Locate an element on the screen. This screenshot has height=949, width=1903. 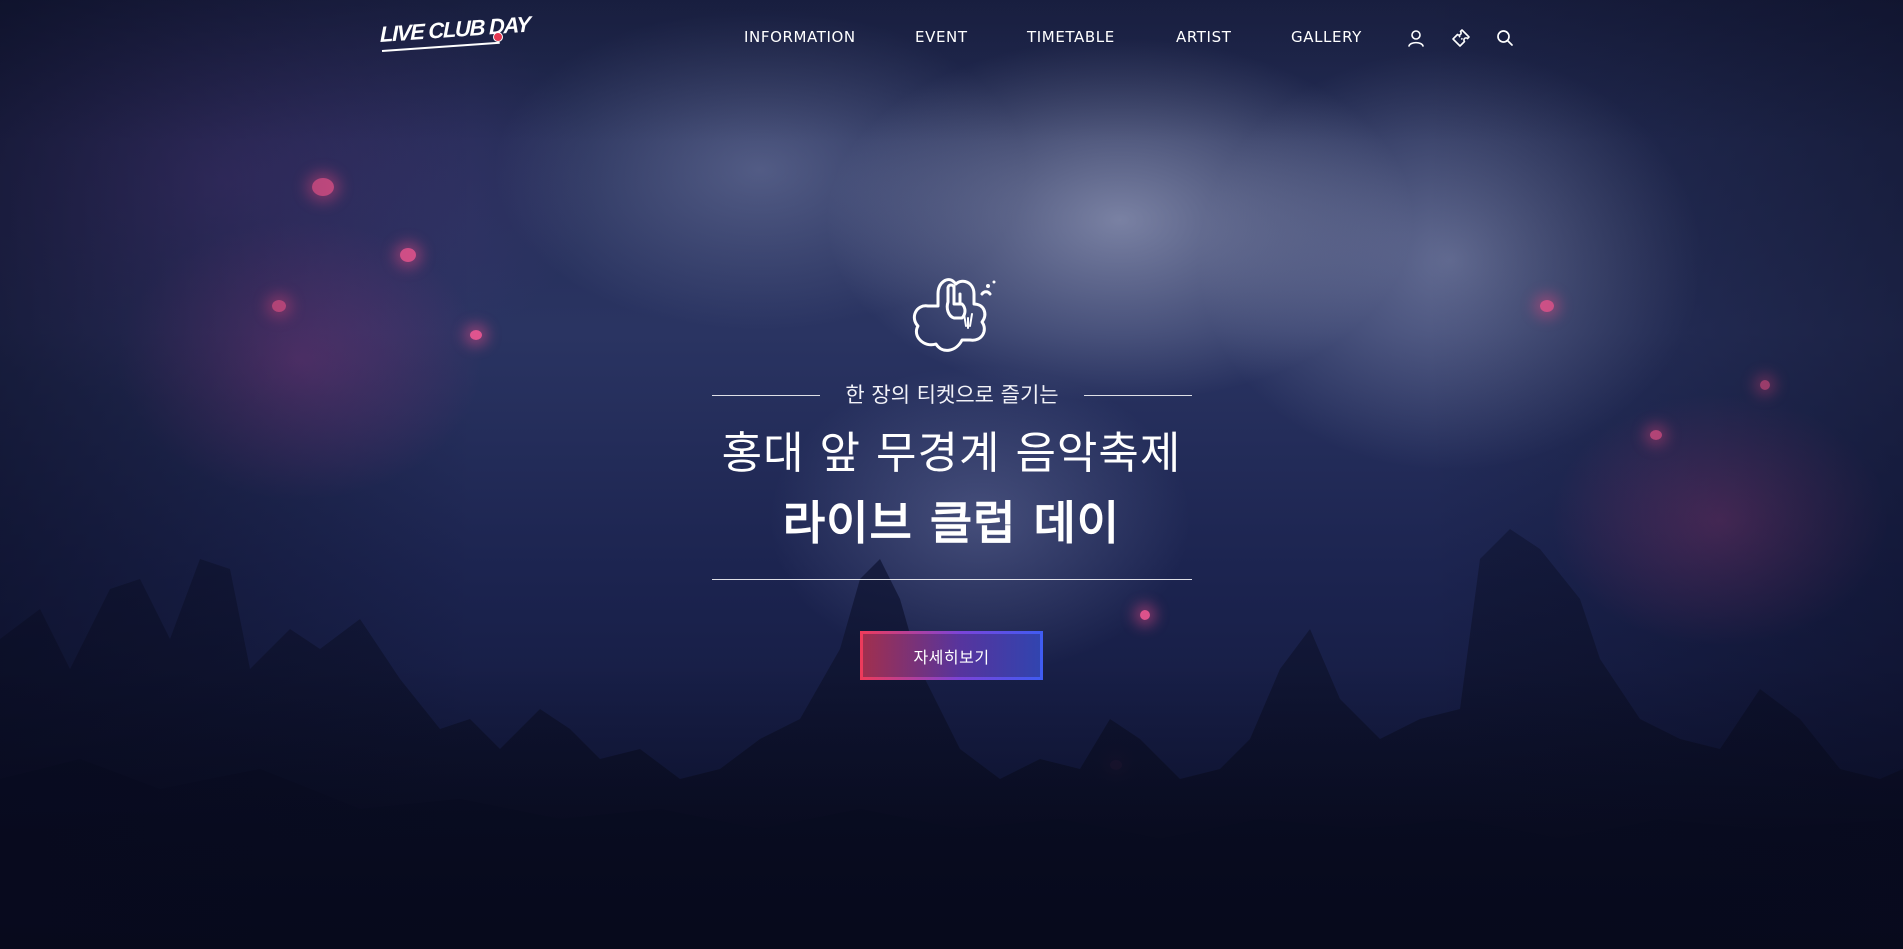
site-logo: LIVE CLUB DAY is located at coordinates (455, 34).